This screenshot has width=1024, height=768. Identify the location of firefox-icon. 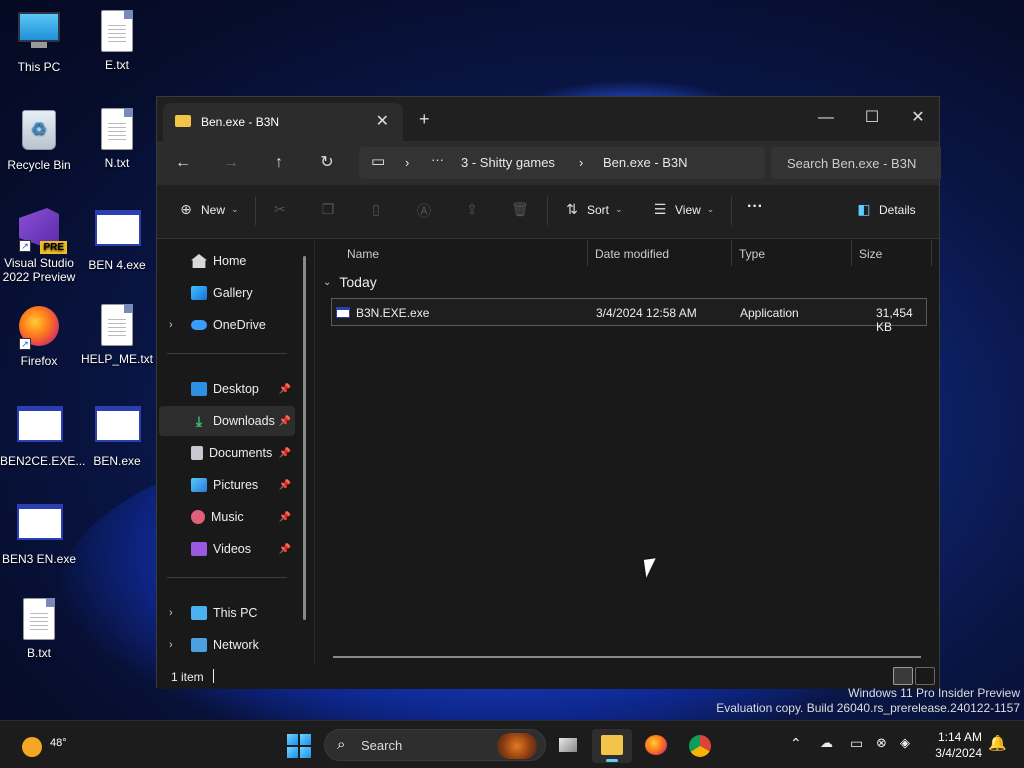
(656, 745).